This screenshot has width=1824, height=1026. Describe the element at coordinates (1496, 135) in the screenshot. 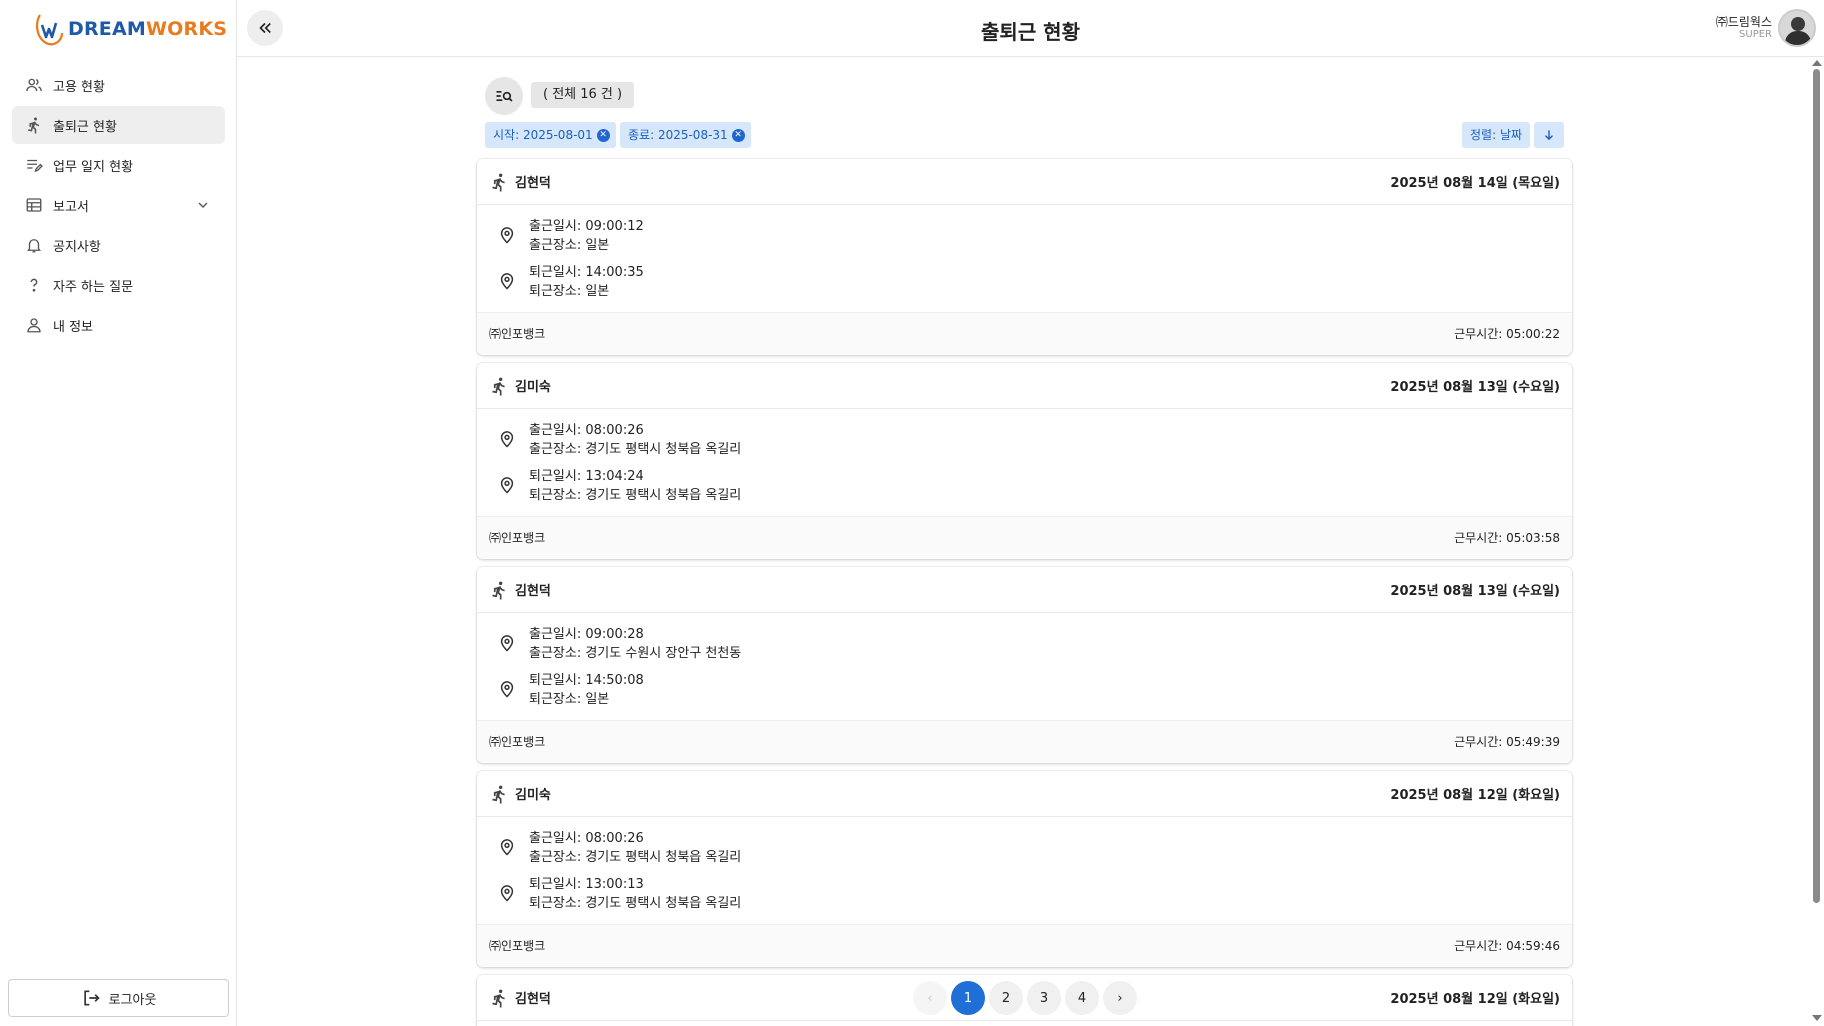

I see `sort-field-button: 정렬: 날짜` at that location.